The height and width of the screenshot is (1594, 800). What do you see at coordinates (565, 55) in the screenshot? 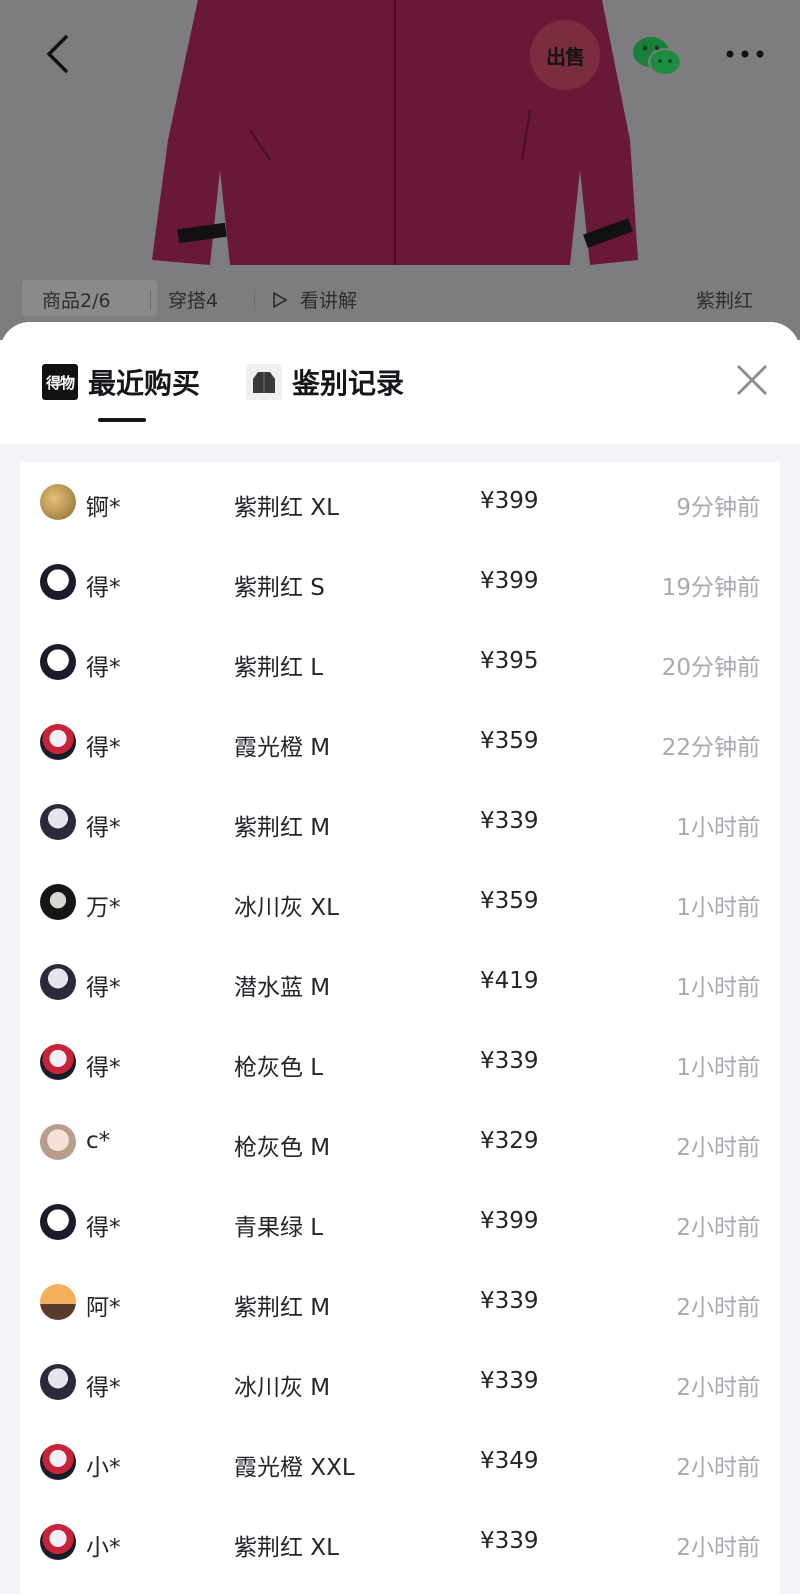
I see `sell-button: 出售` at bounding box center [565, 55].